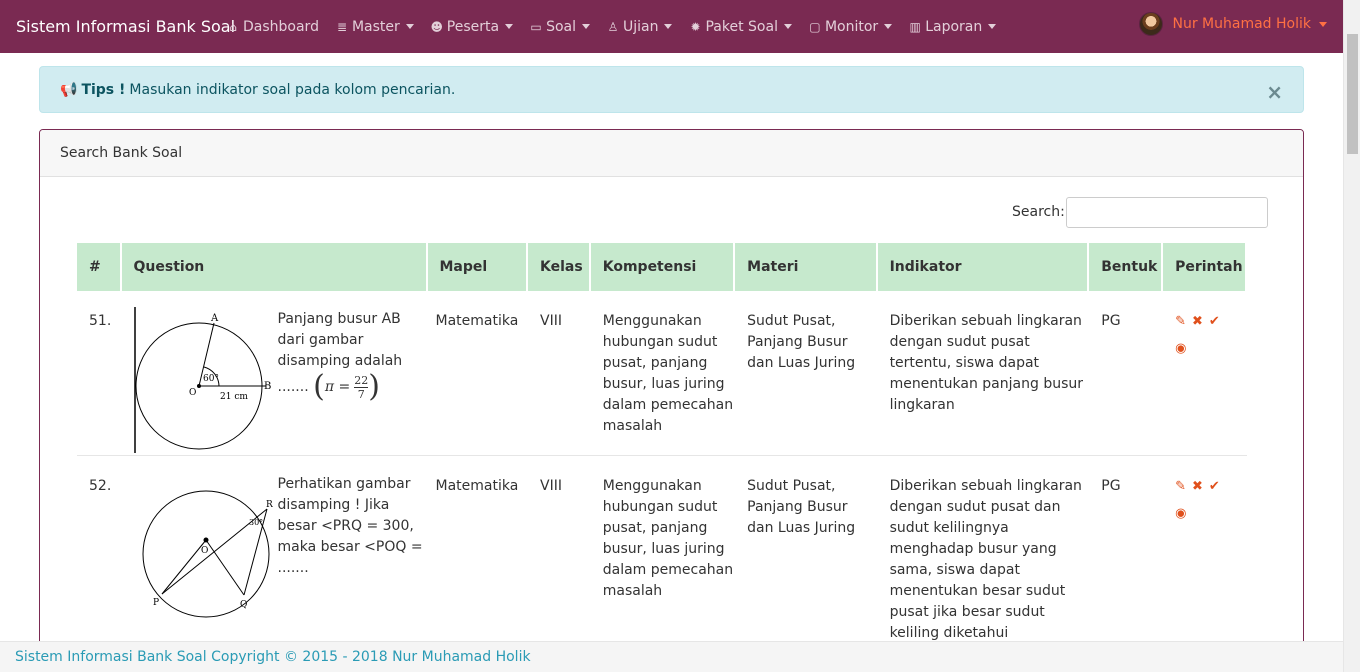  I want to click on col-header-bentuk: Bentuk, so click(1126, 267).